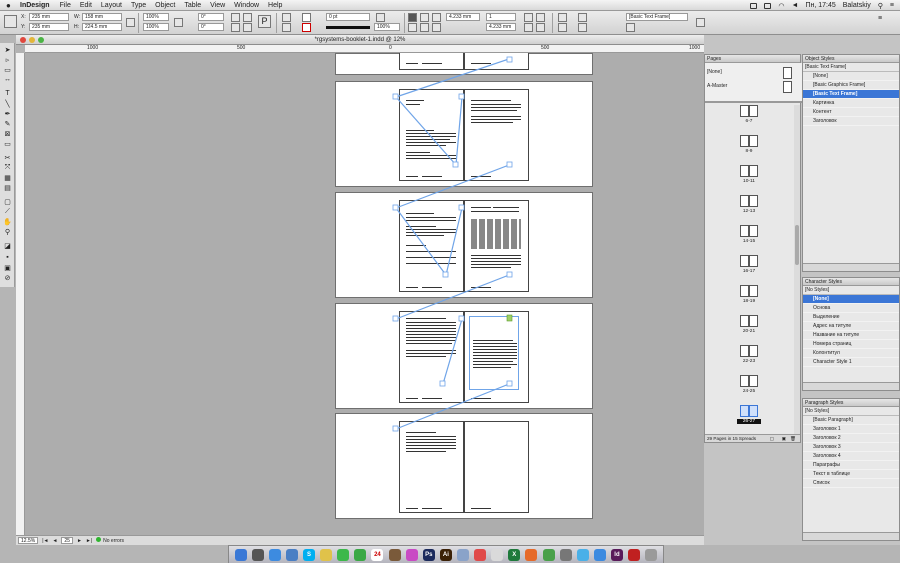  What do you see at coordinates (211, 17) in the screenshot?
I see `rotation-field: 0°` at bounding box center [211, 17].